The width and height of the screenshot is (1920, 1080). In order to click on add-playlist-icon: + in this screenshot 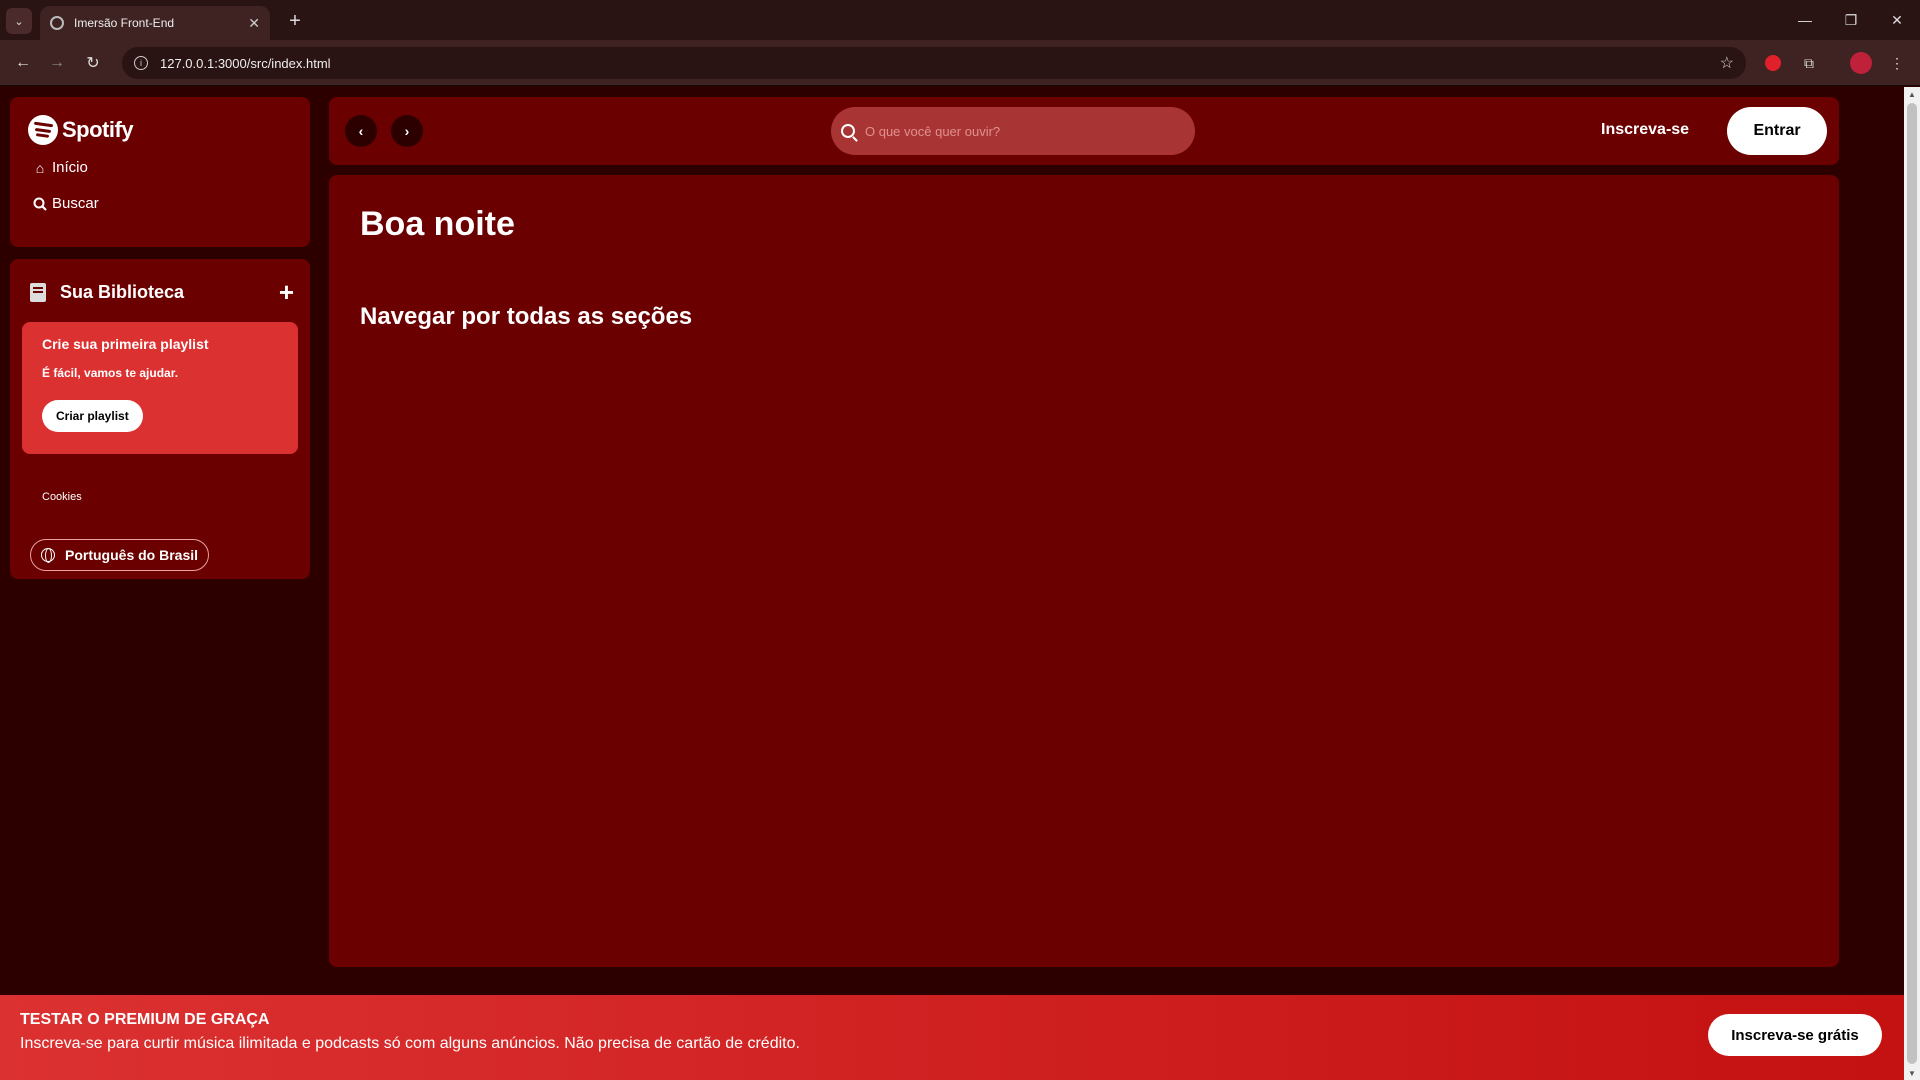, I will do `click(286, 292)`.